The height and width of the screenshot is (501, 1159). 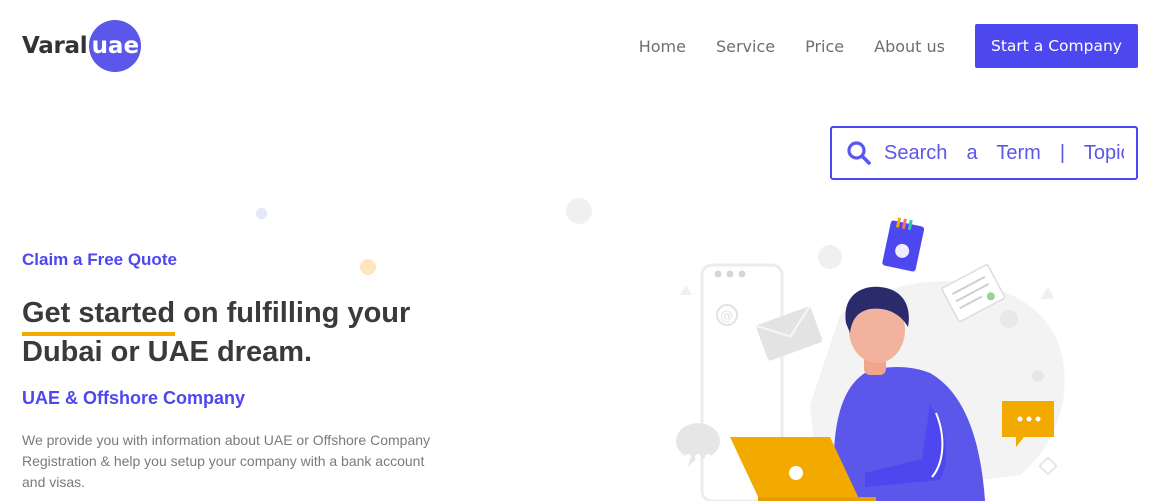 I want to click on search-box, so click(x=984, y=153).